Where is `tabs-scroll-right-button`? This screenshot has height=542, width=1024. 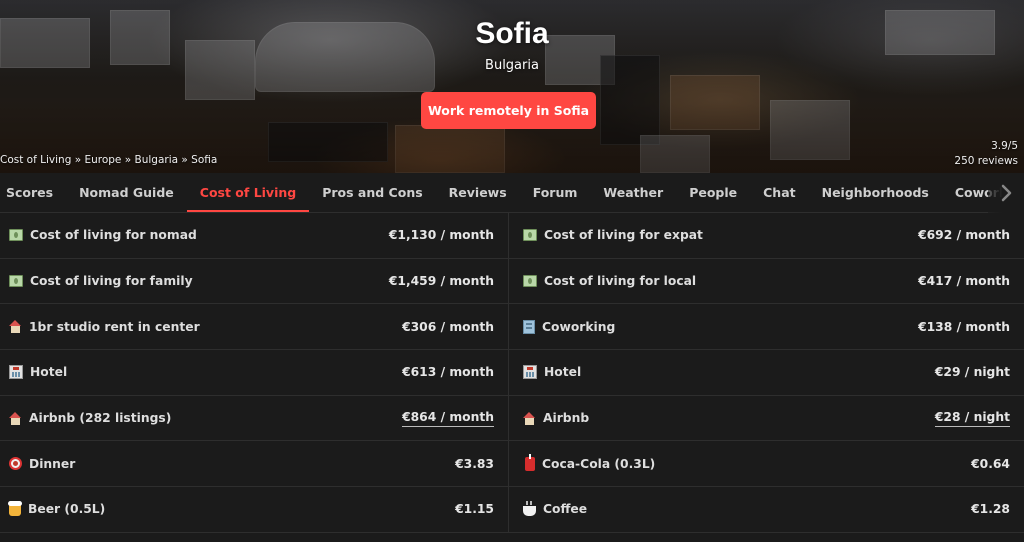
tabs-scroll-right-button is located at coordinates (1006, 193).